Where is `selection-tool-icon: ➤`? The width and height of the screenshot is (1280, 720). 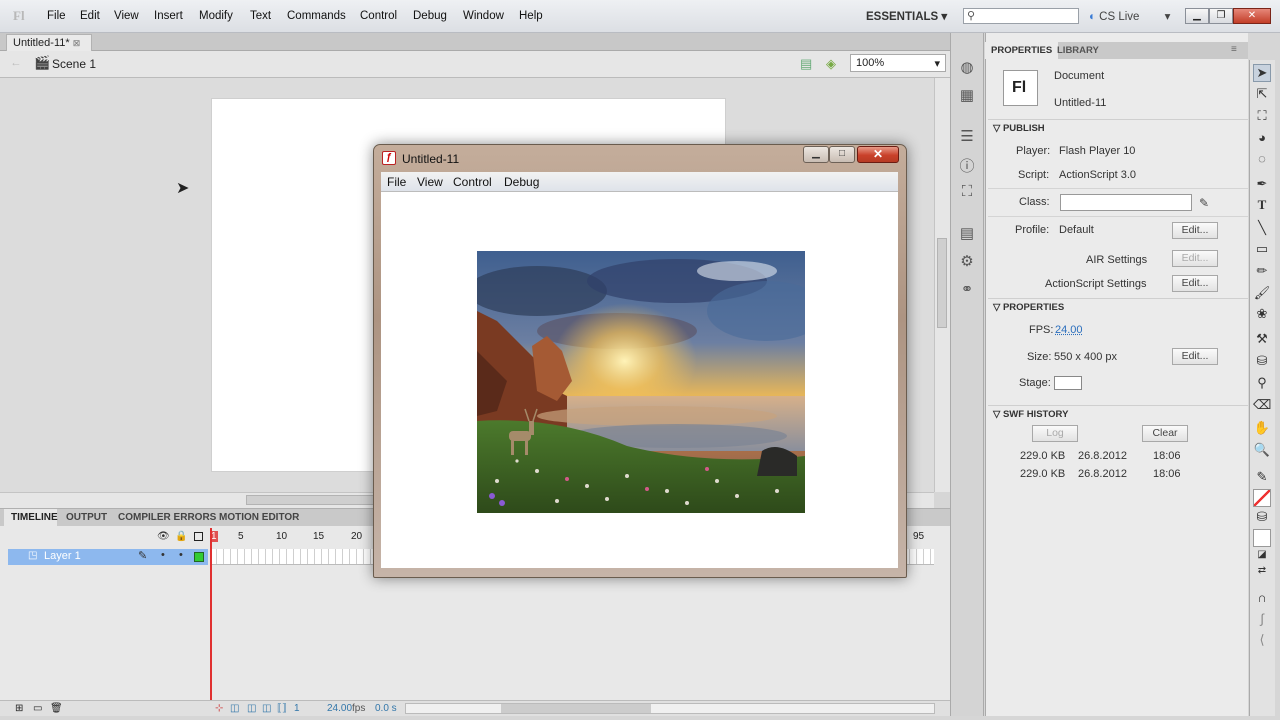
selection-tool-icon: ➤ is located at coordinates (1262, 73).